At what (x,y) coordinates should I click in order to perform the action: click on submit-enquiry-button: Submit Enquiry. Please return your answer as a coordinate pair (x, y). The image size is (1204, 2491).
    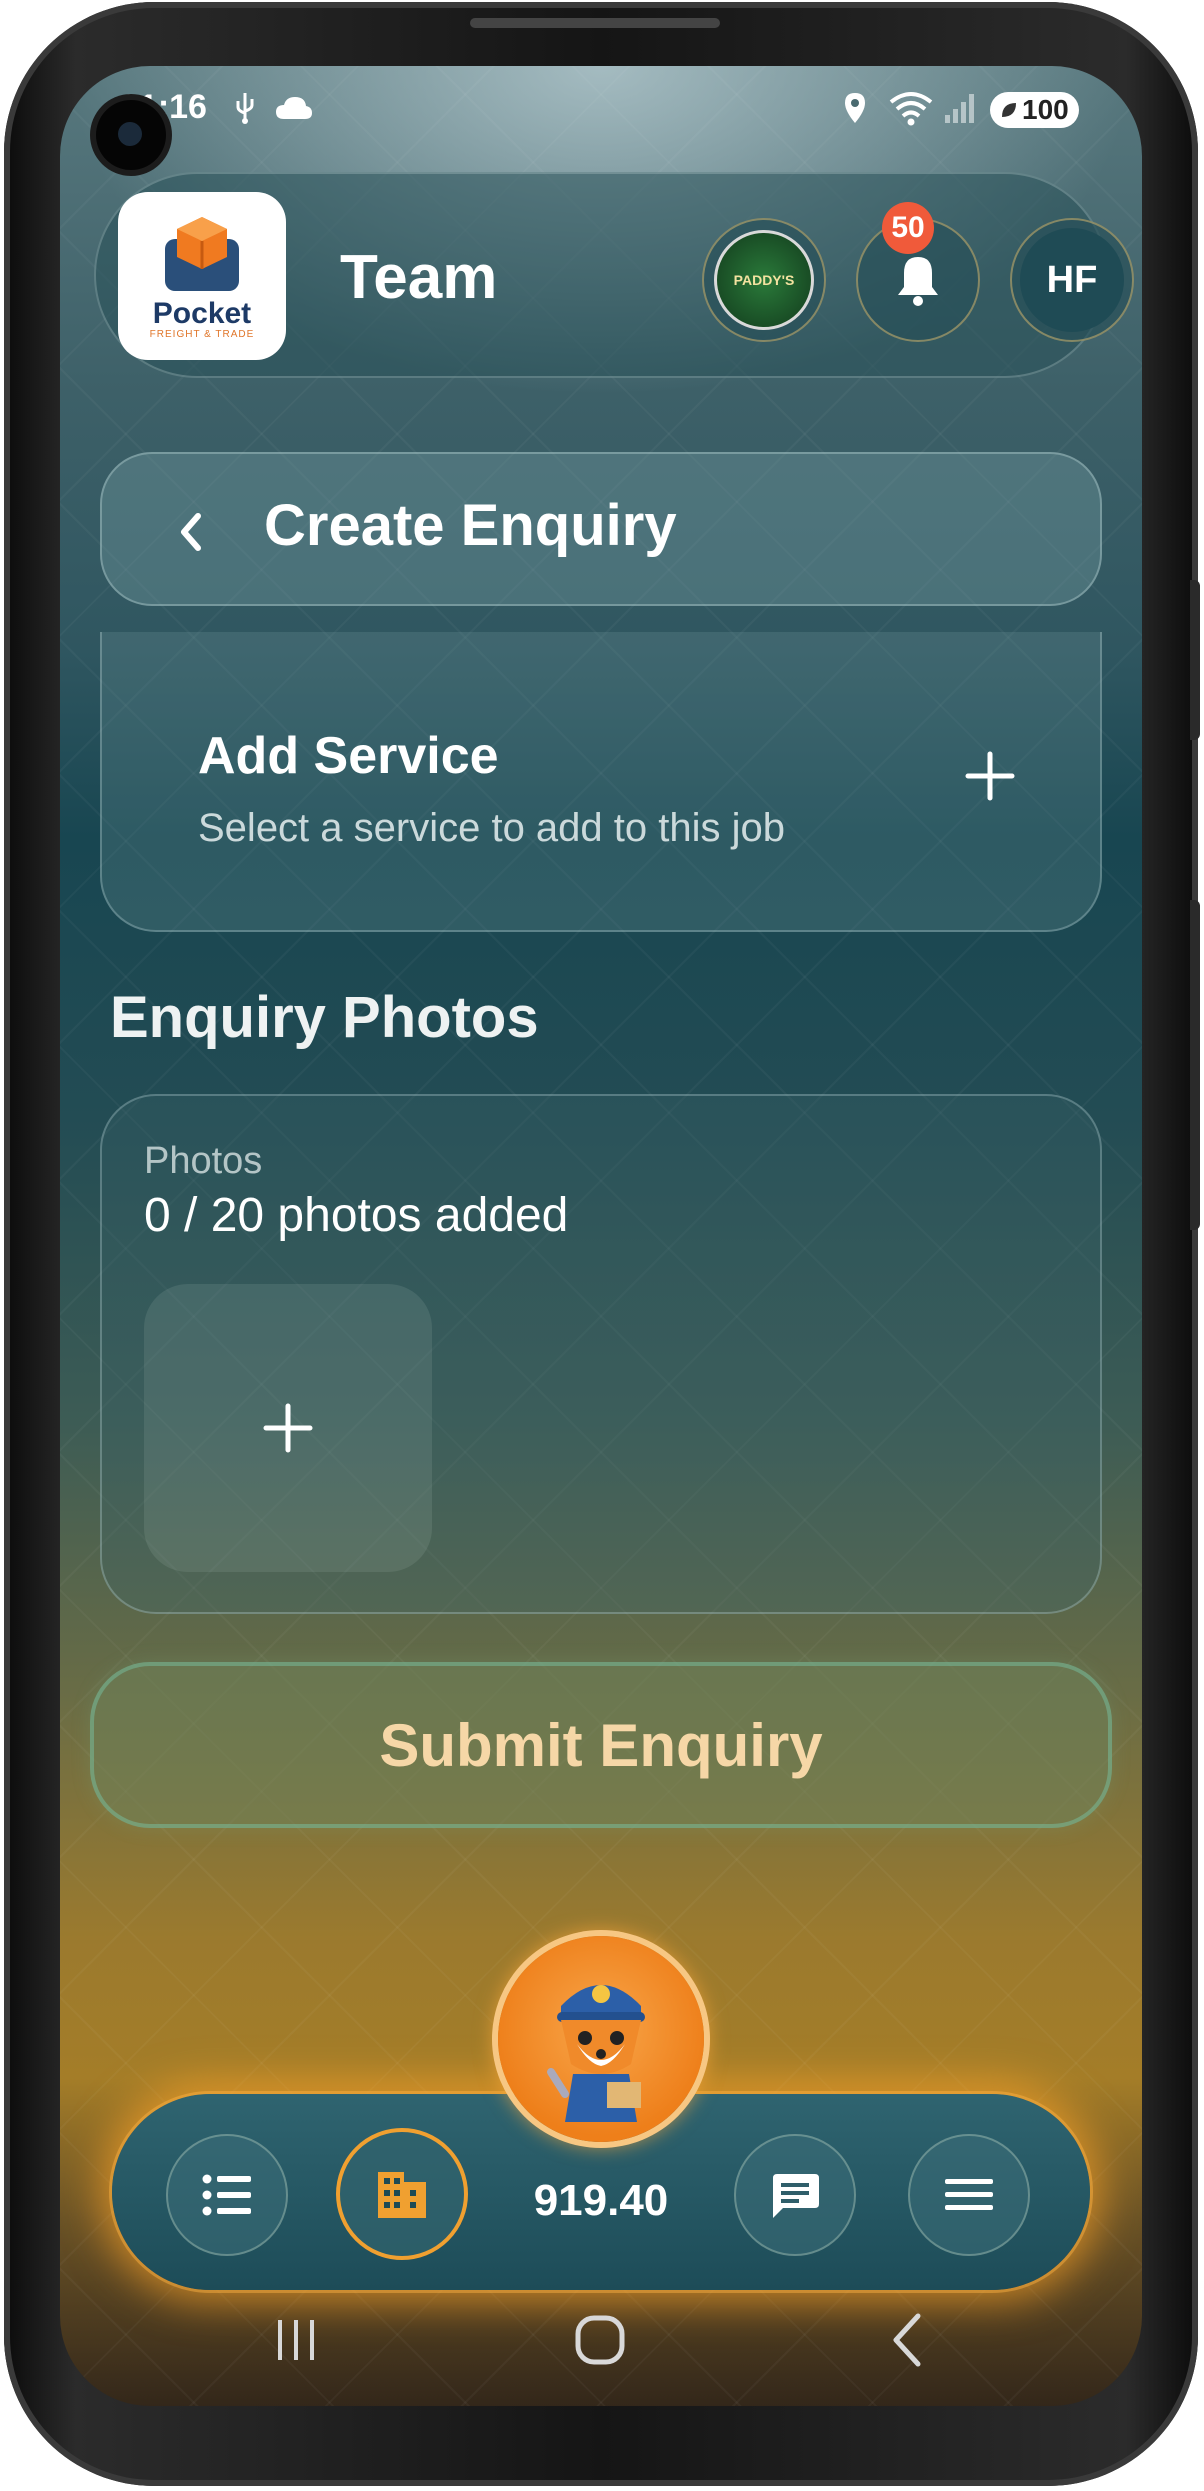
    Looking at the image, I should click on (601, 1745).